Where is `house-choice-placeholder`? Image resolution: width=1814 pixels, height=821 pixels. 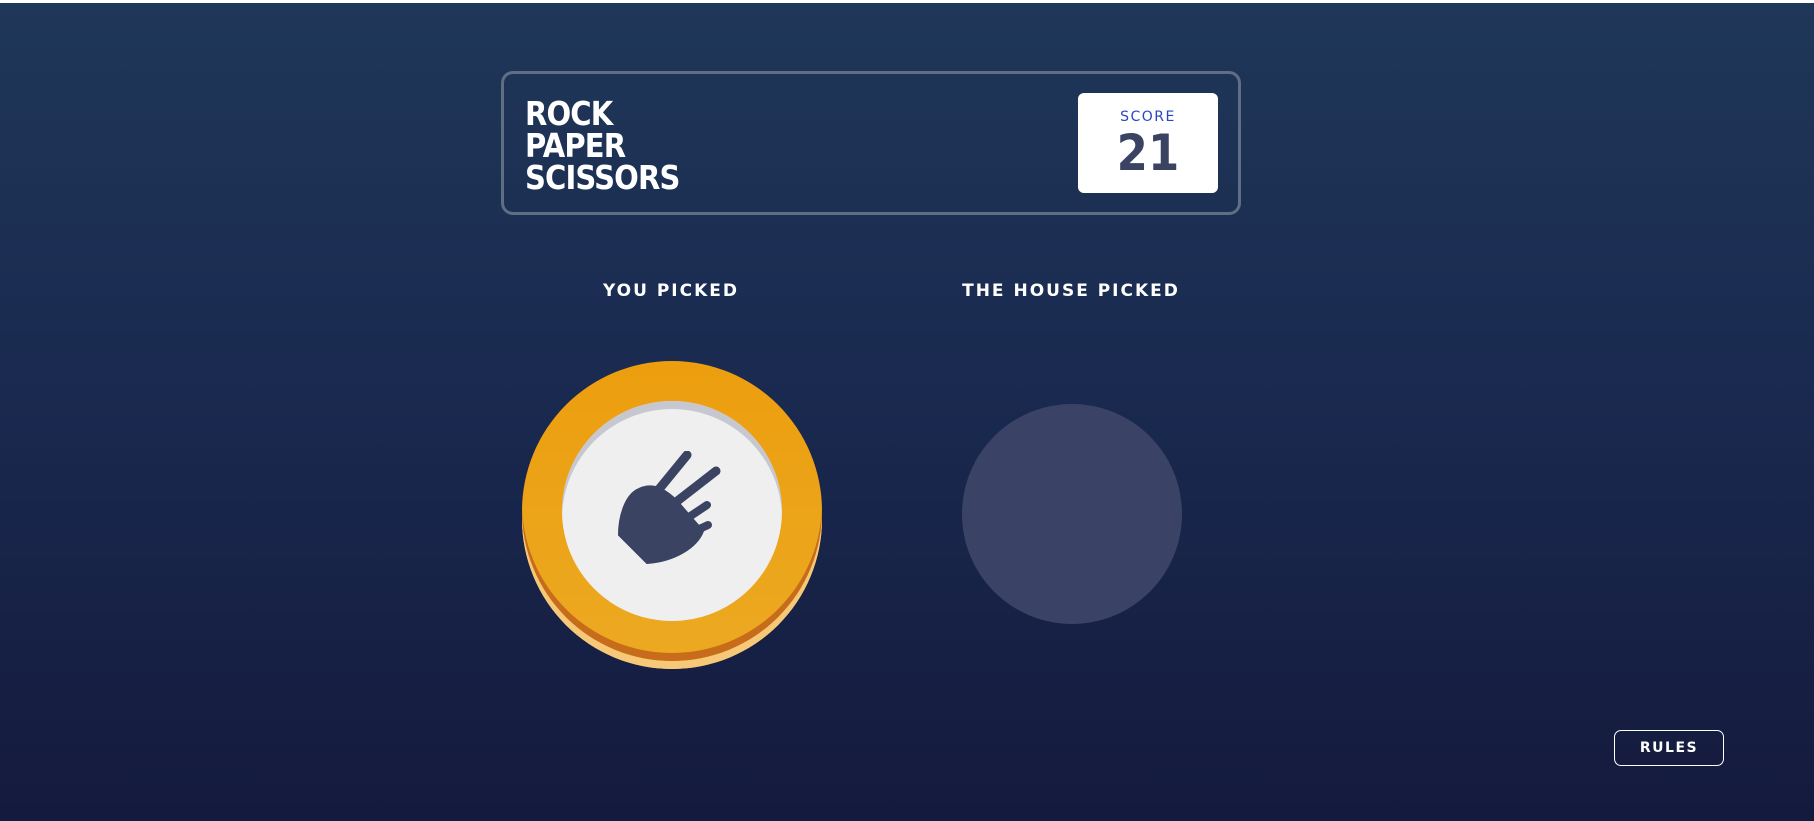
house-choice-placeholder is located at coordinates (1072, 514).